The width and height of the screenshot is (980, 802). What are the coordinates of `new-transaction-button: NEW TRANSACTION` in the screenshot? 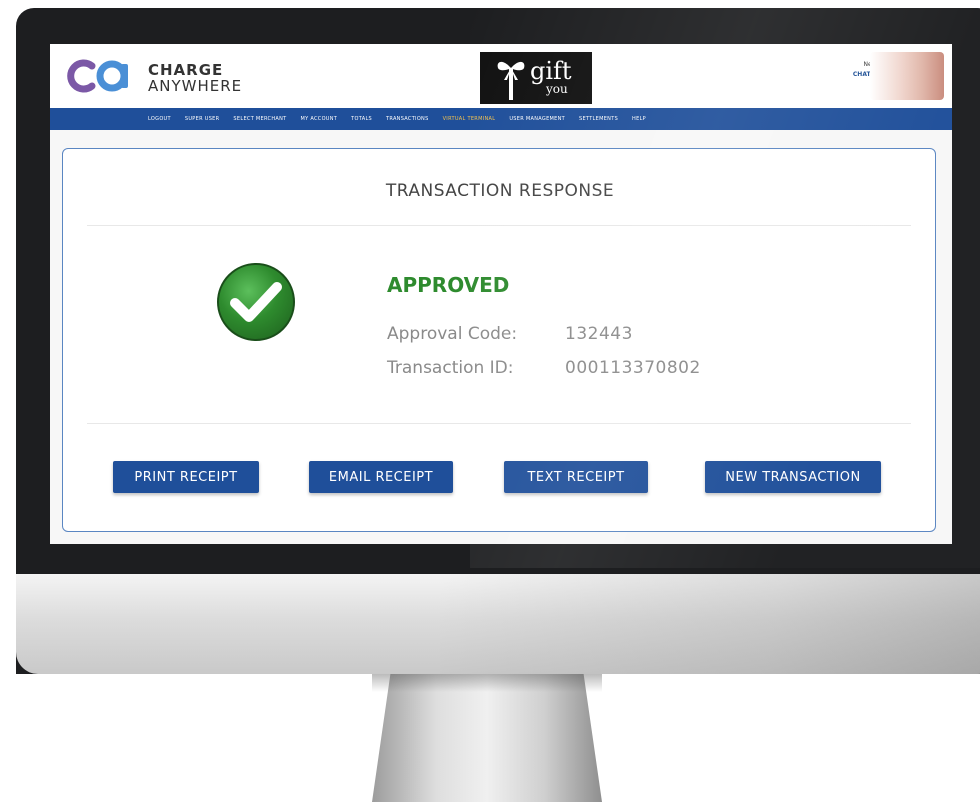 It's located at (793, 477).